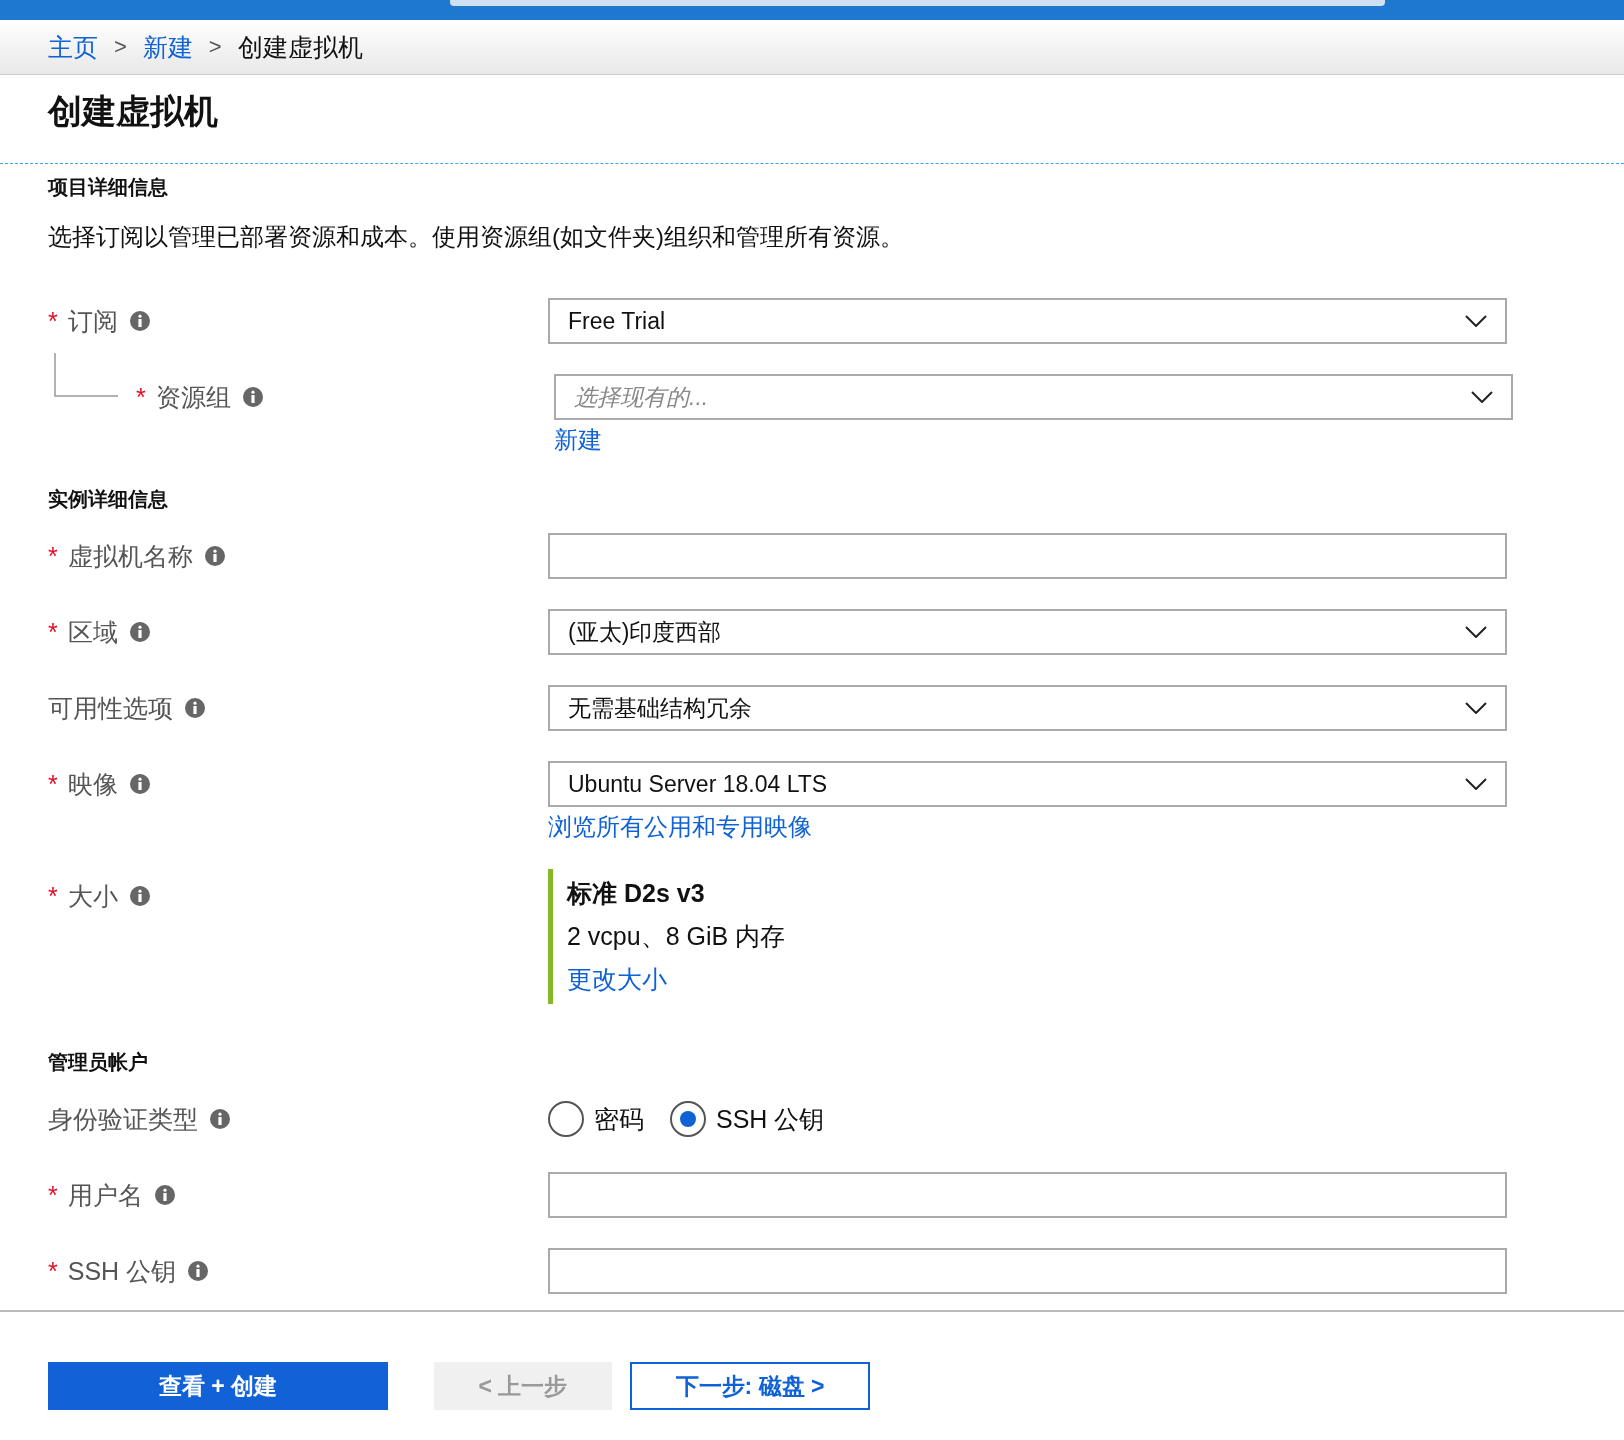 This screenshot has height=1440, width=1624. I want to click on tree-connector, so click(86, 375).